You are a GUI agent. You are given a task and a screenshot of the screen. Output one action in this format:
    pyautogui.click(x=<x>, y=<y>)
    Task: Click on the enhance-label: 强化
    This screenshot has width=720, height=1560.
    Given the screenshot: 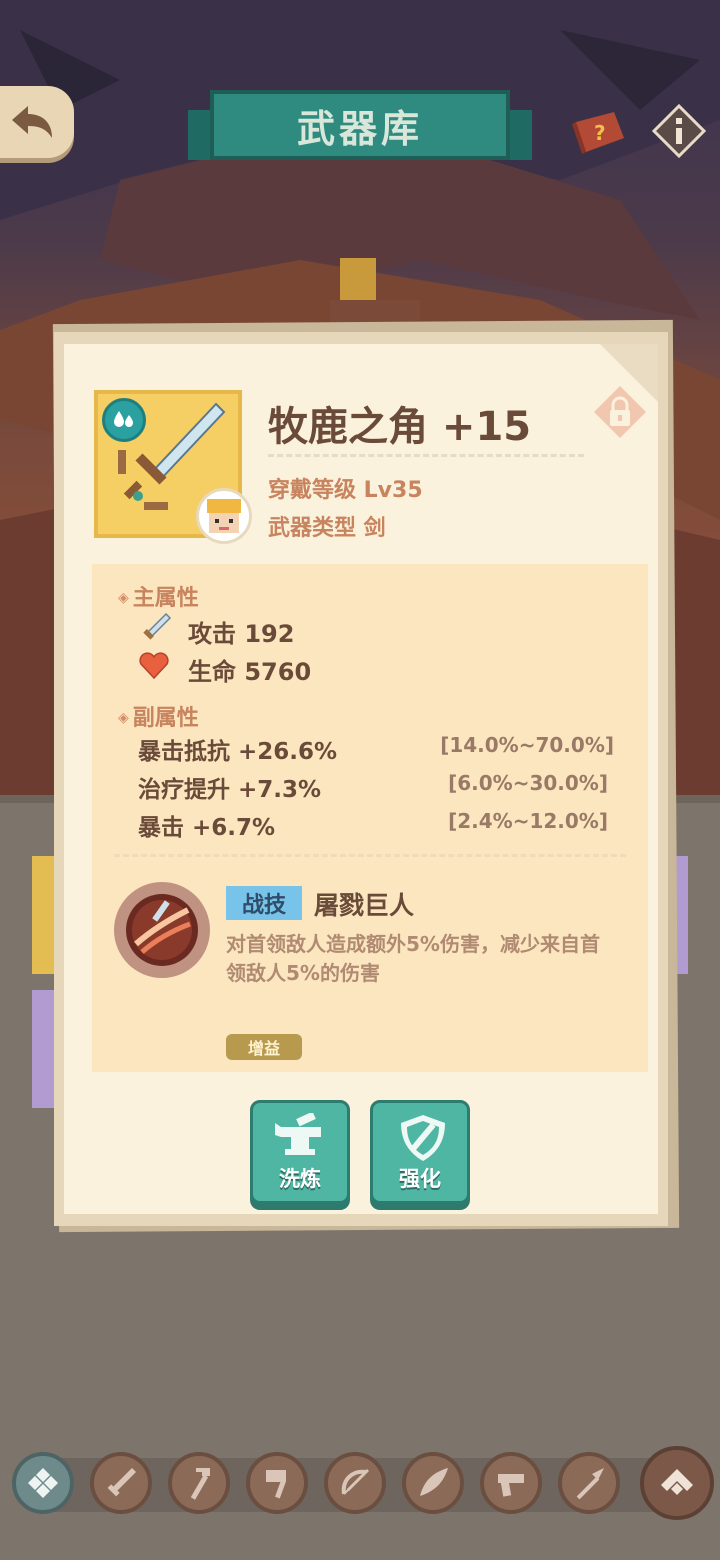 What is the action you would take?
    pyautogui.click(x=420, y=1179)
    